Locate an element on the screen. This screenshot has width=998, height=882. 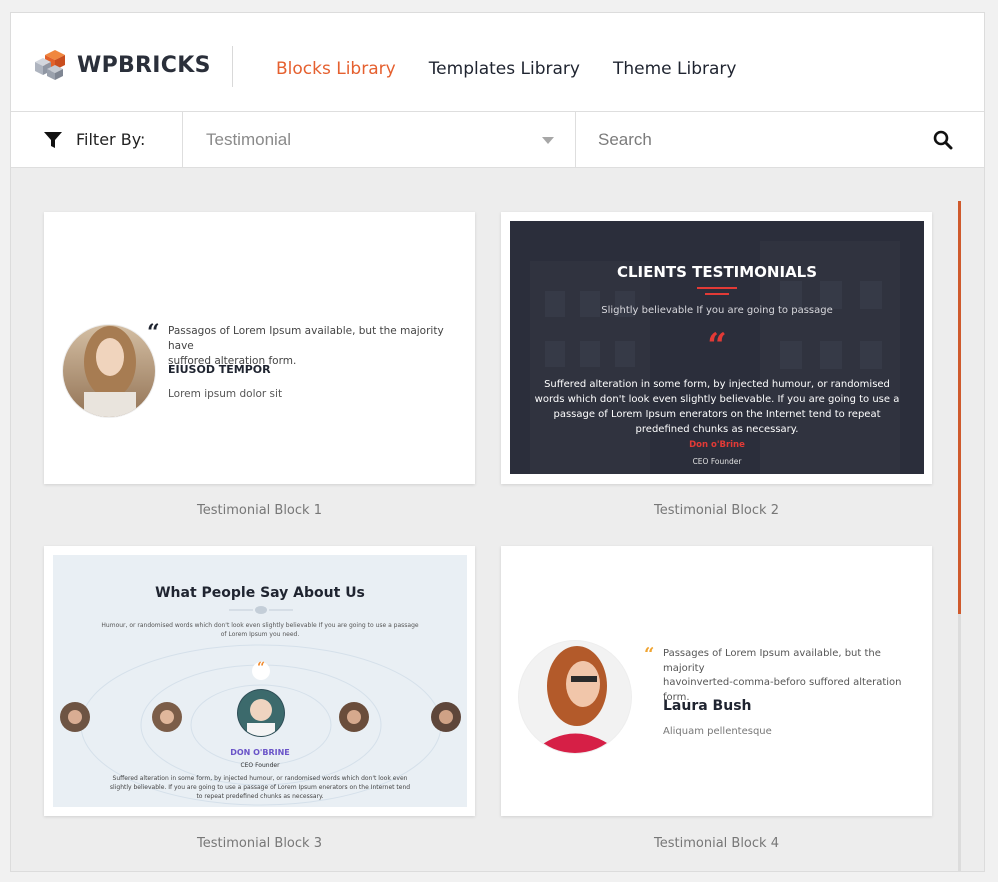
header-divider is located at coordinates (232, 66).